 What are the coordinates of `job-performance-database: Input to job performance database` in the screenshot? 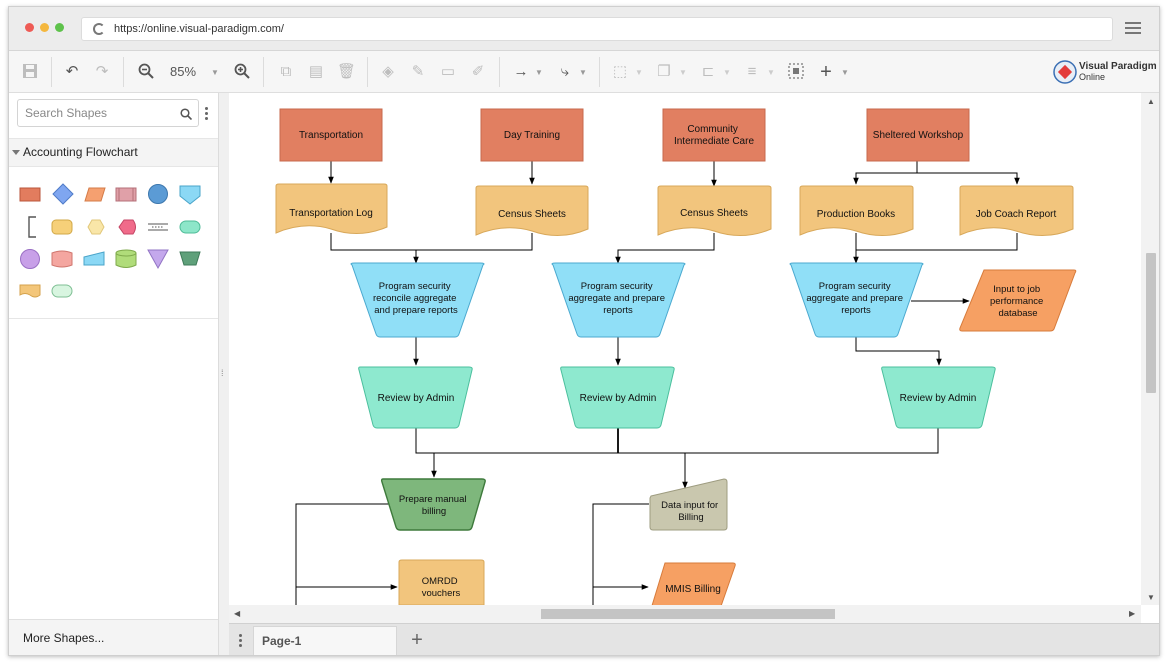 It's located at (1018, 300).